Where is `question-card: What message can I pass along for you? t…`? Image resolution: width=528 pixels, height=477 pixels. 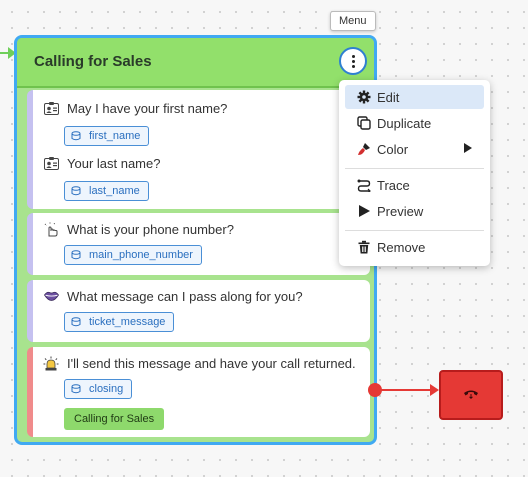
question-card: What message can I pass along for you? t… is located at coordinates (198, 311).